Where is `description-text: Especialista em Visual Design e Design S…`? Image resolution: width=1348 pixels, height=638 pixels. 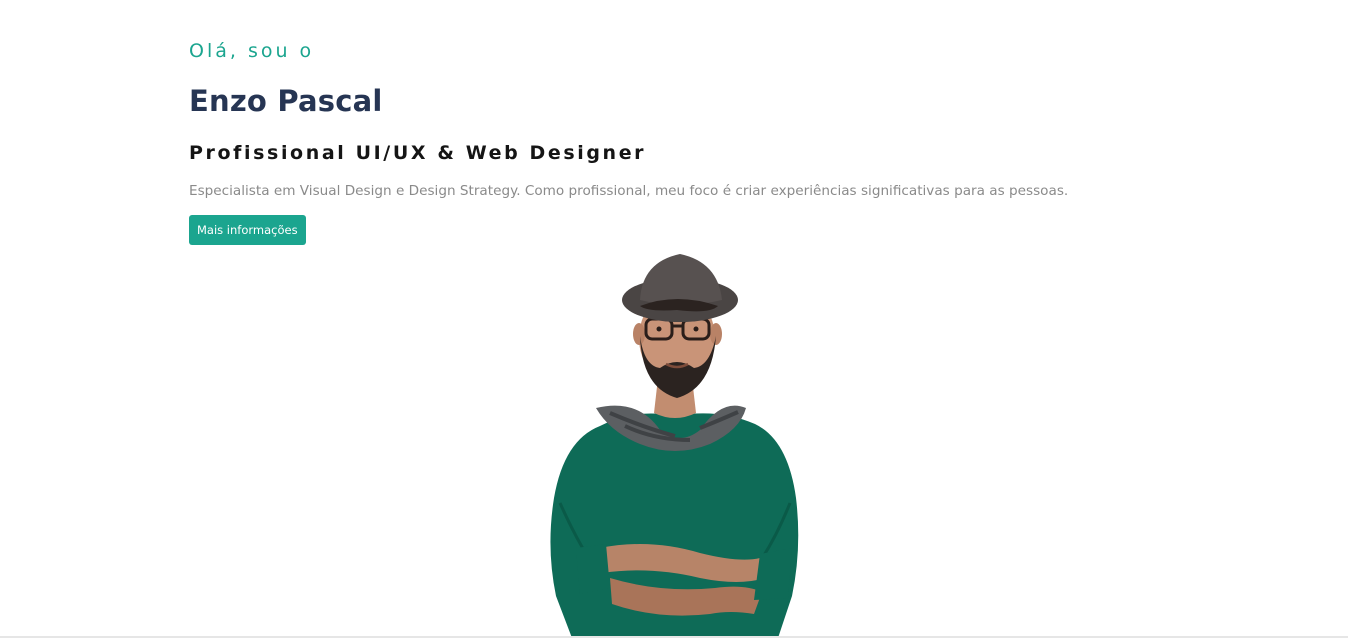 description-text: Especialista em Visual Design e Design S… is located at coordinates (629, 191).